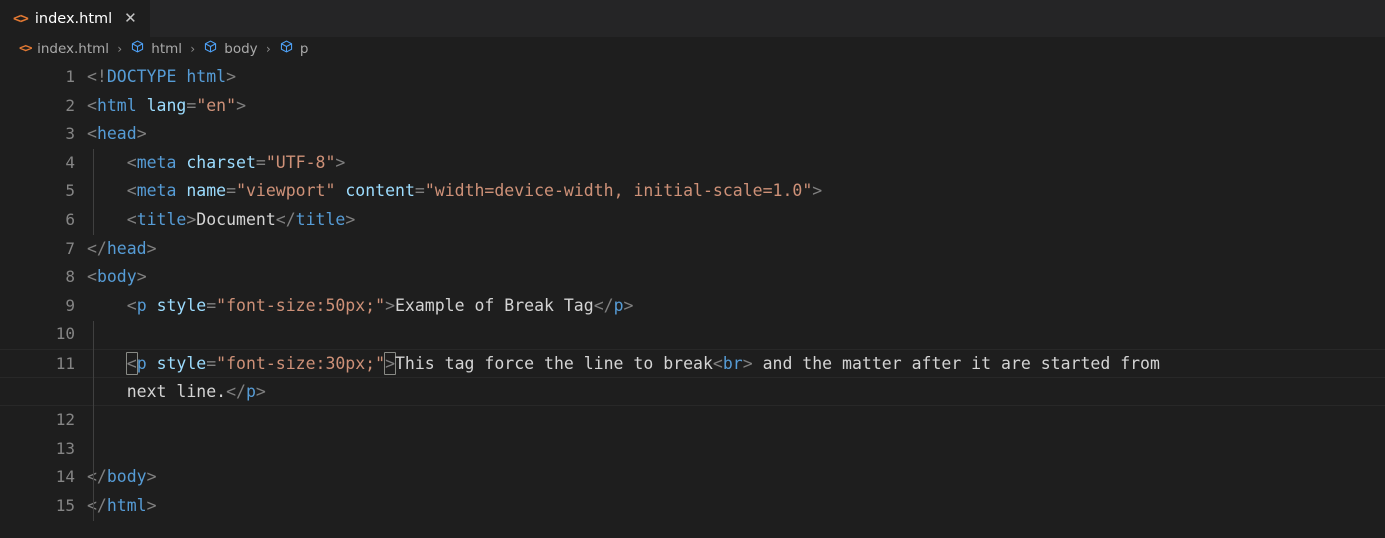  I want to click on breadcrumb-label: index.html, so click(73, 48).